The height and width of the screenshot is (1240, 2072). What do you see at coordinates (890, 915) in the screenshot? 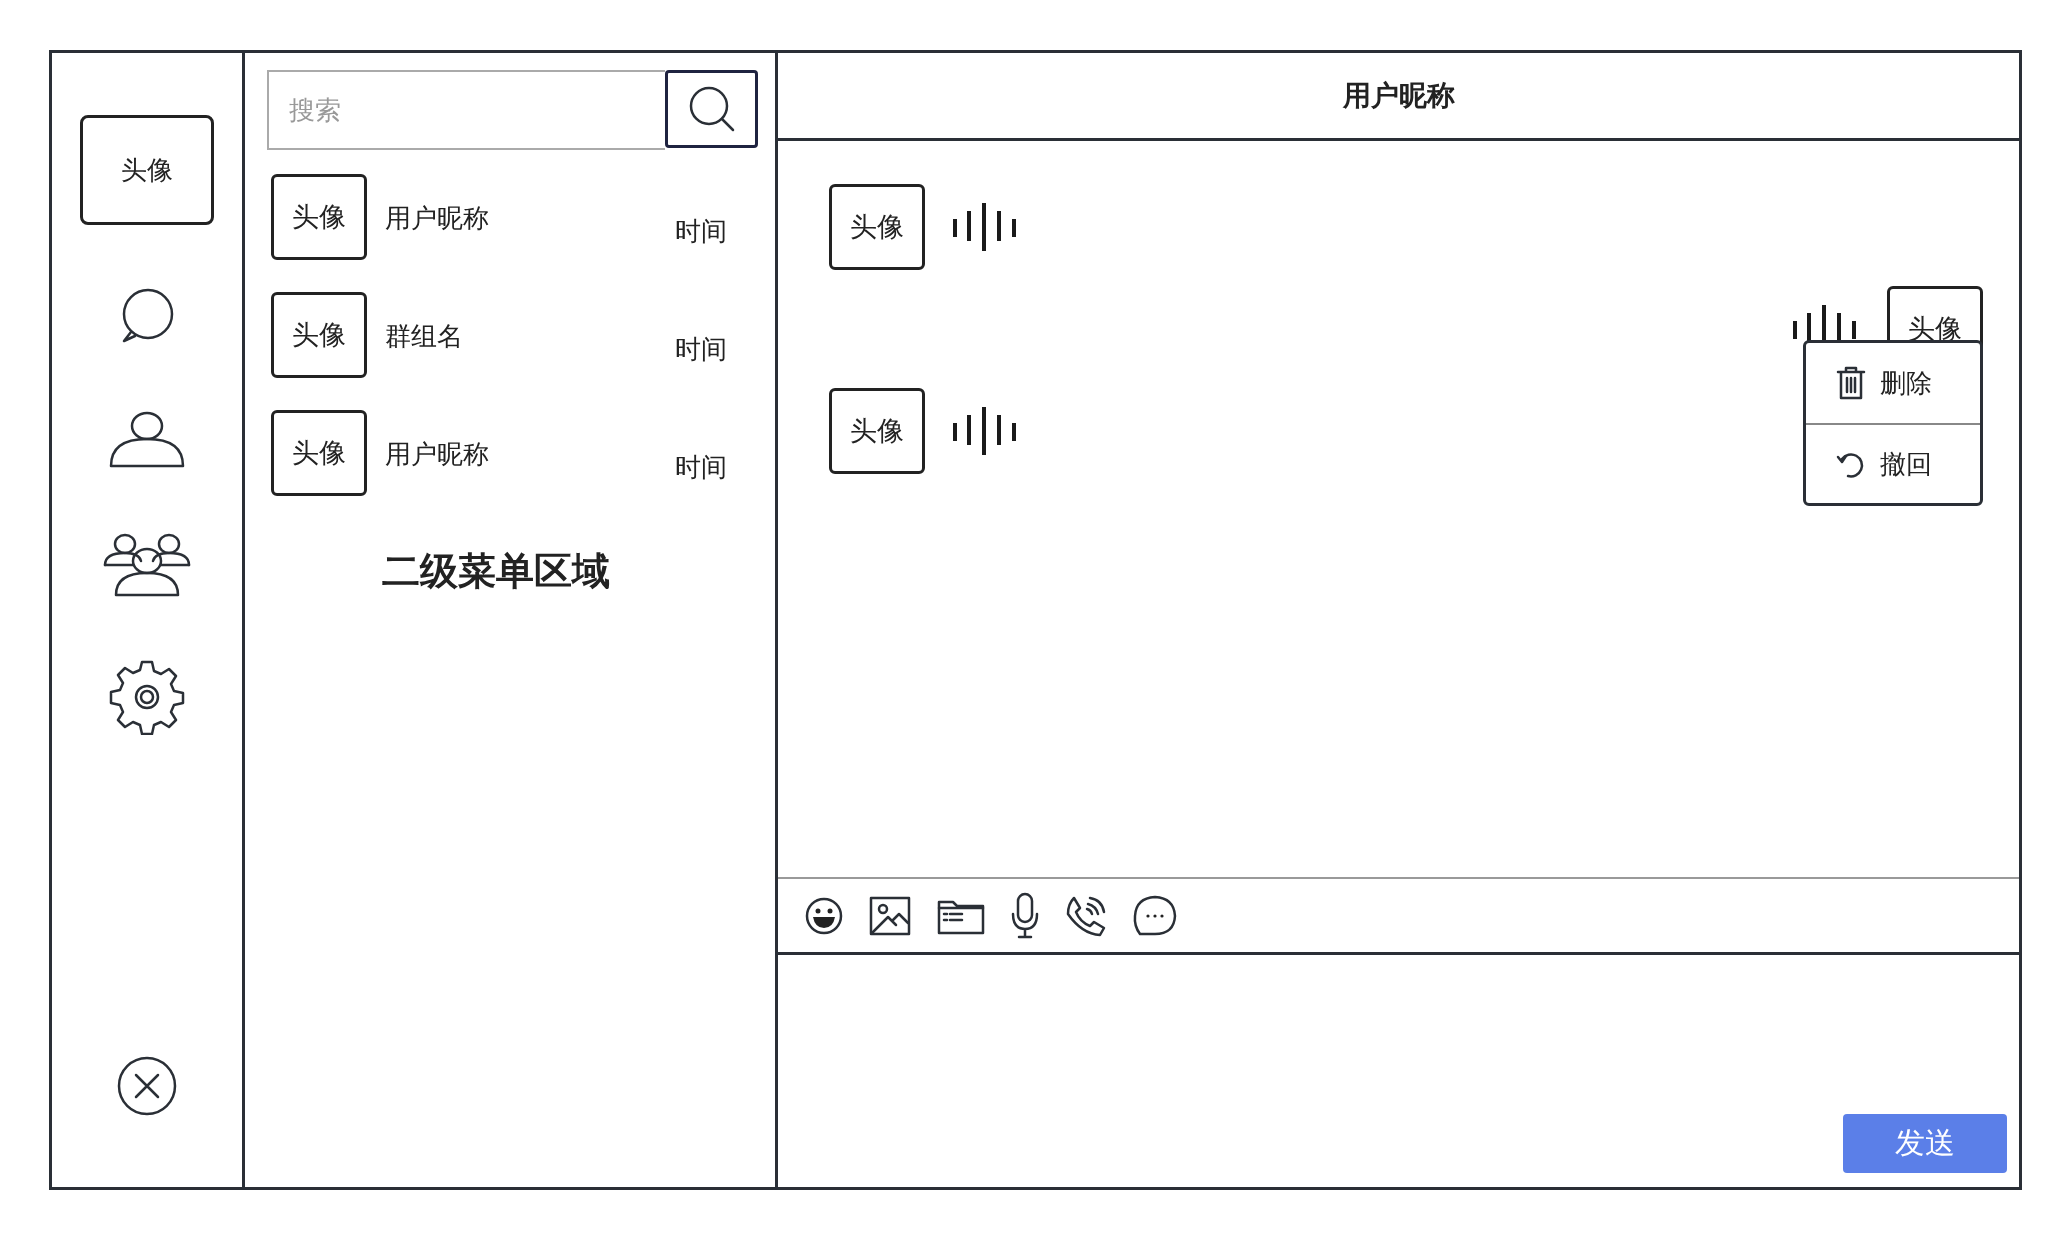
I see `image-icon` at bounding box center [890, 915].